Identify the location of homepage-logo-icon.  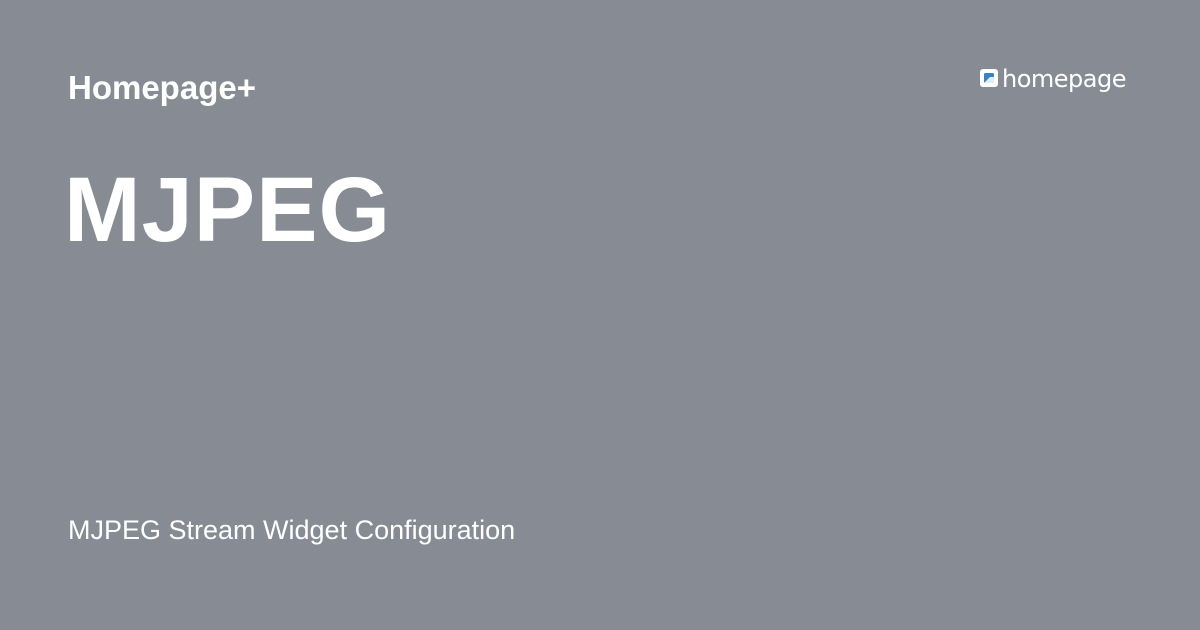
(989, 78).